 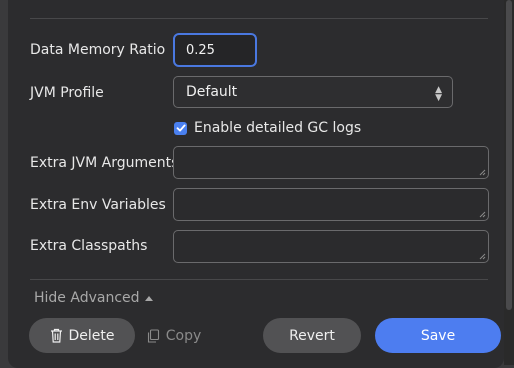 What do you see at coordinates (104, 163) in the screenshot?
I see `extra-jvm-arguments-label: Extra JVM Arguments` at bounding box center [104, 163].